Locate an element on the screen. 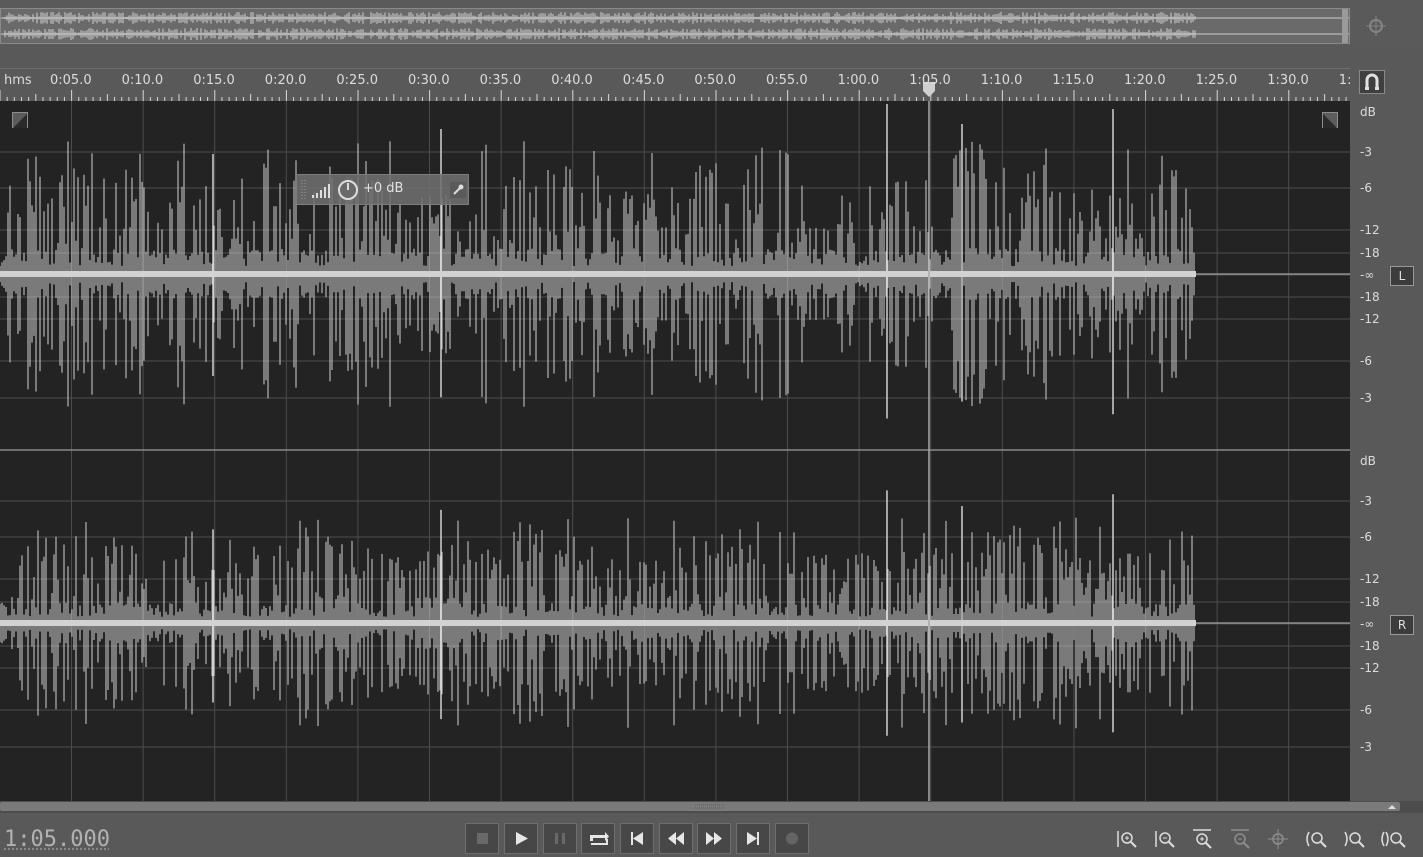 This screenshot has width=1423, height=857. pause-button is located at coordinates (560, 838).